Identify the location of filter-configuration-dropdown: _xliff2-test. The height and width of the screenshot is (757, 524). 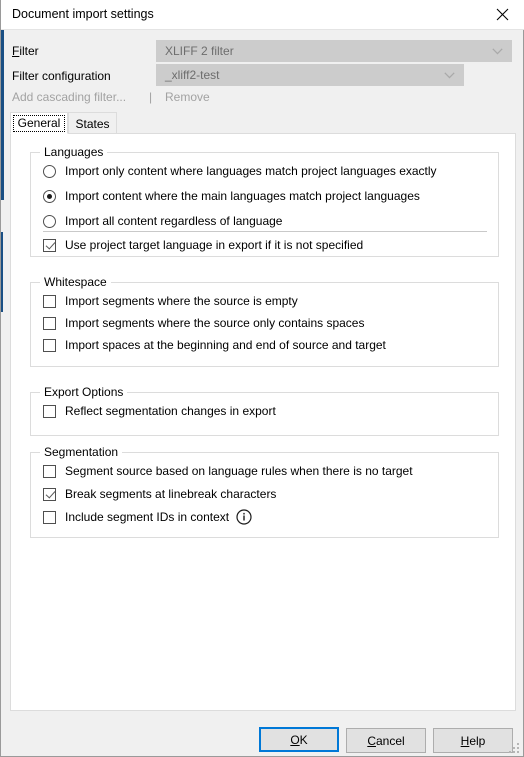
(310, 75).